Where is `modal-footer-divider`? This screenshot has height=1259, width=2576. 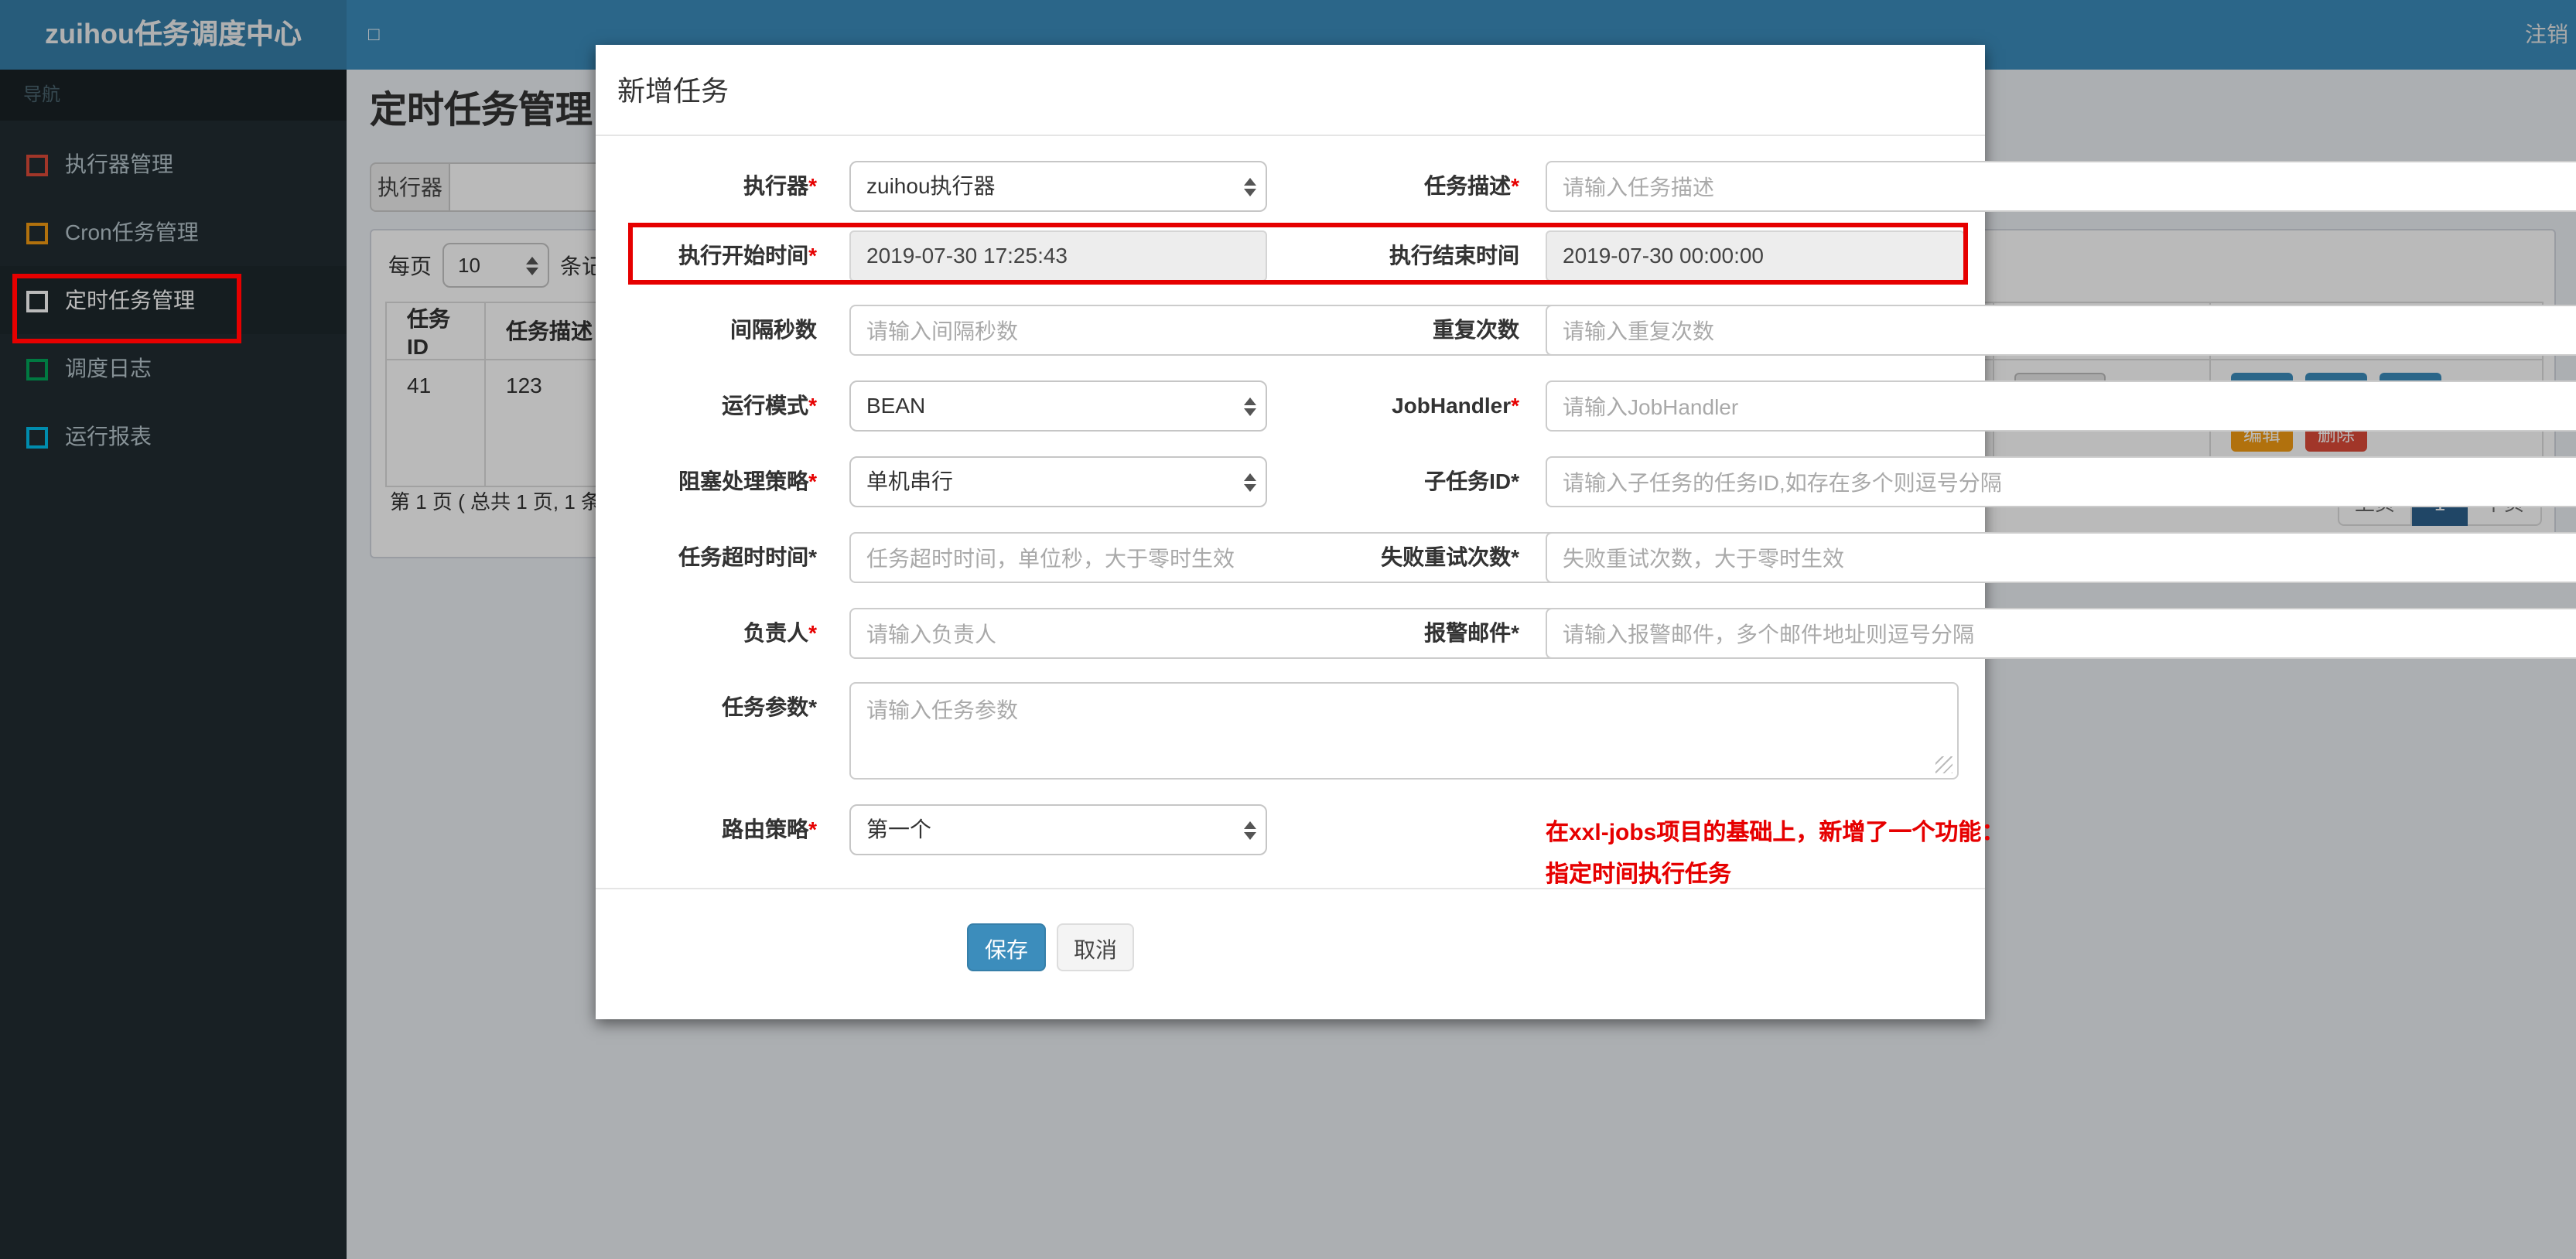 modal-footer-divider is located at coordinates (1290, 888).